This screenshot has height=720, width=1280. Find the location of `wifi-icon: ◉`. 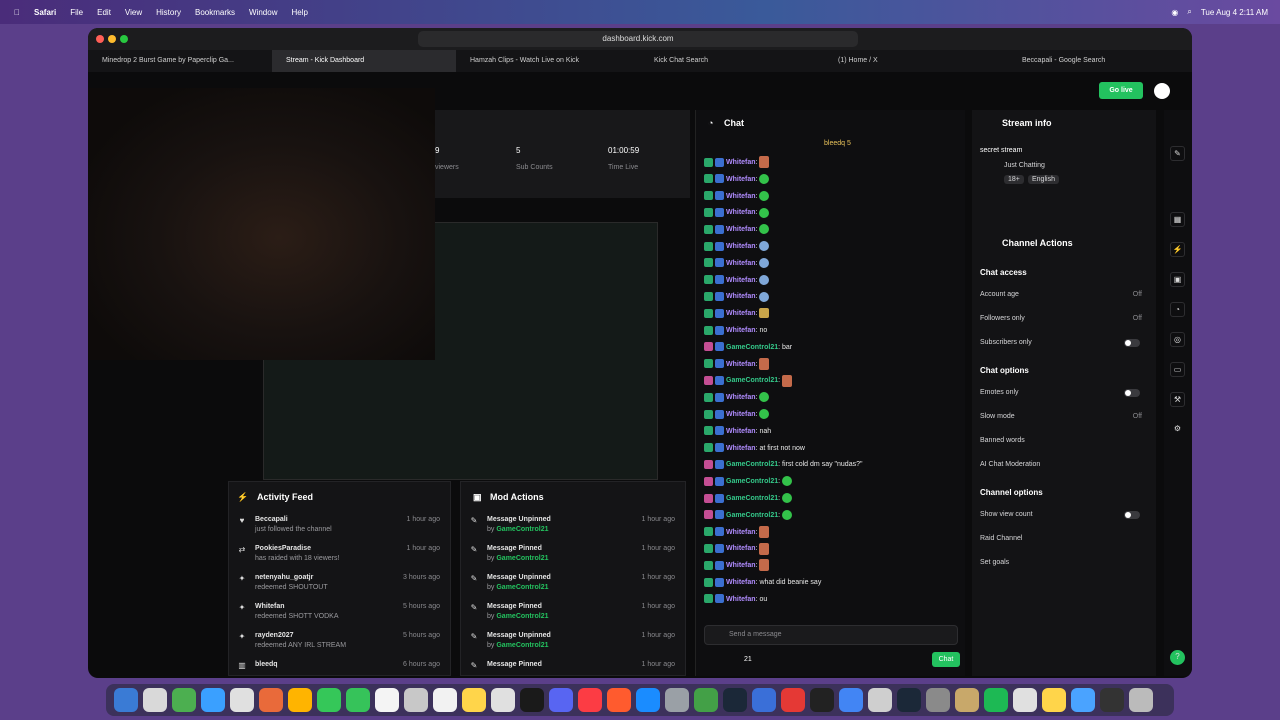

wifi-icon: ◉ is located at coordinates (1174, 12).